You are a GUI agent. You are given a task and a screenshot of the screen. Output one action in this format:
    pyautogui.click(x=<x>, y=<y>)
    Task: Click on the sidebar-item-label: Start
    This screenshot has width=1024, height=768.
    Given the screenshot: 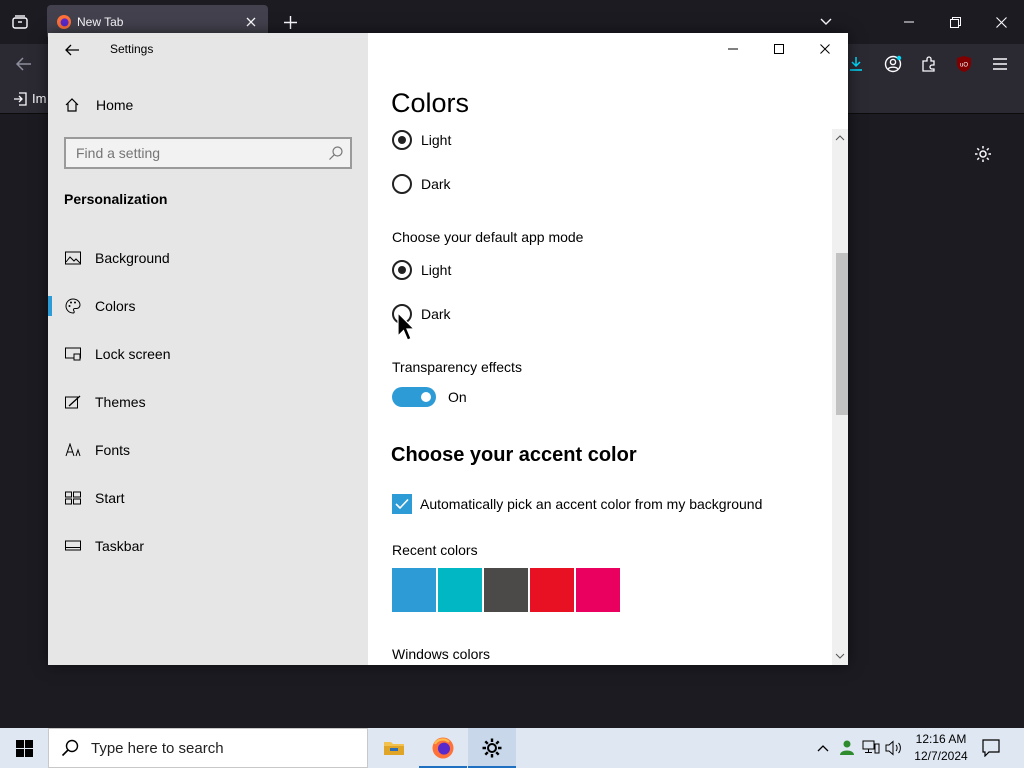 What is the action you would take?
    pyautogui.click(x=110, y=498)
    